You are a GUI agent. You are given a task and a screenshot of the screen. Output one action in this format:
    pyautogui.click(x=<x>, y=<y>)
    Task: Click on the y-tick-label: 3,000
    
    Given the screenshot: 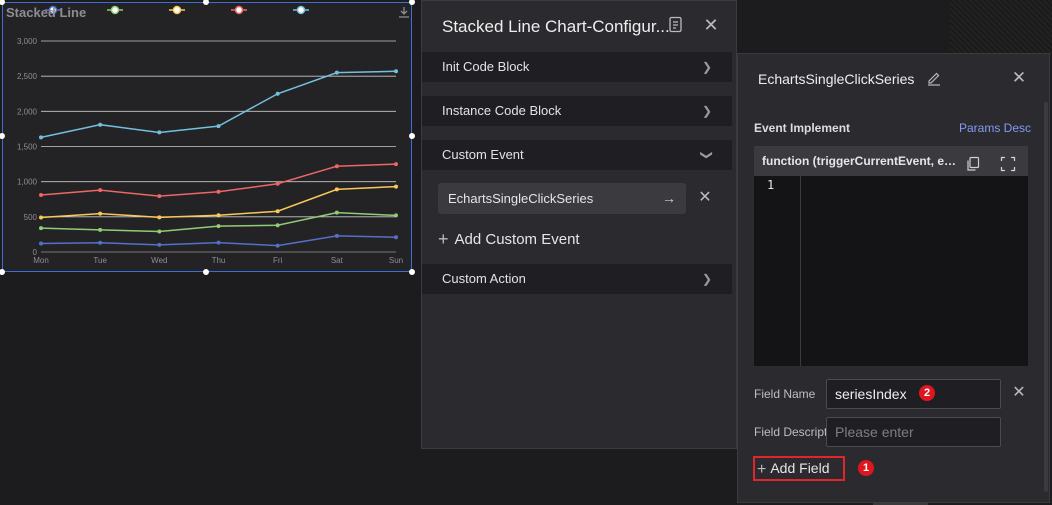 What is the action you would take?
    pyautogui.click(x=27, y=41)
    